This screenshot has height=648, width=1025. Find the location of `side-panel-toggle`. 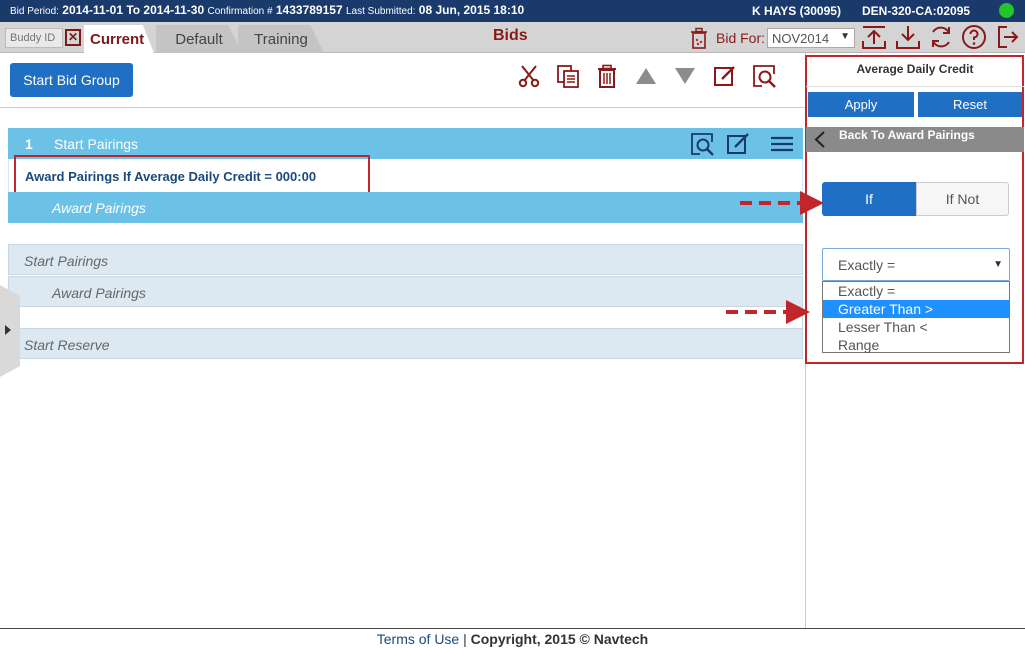

side-panel-toggle is located at coordinates (10, 331).